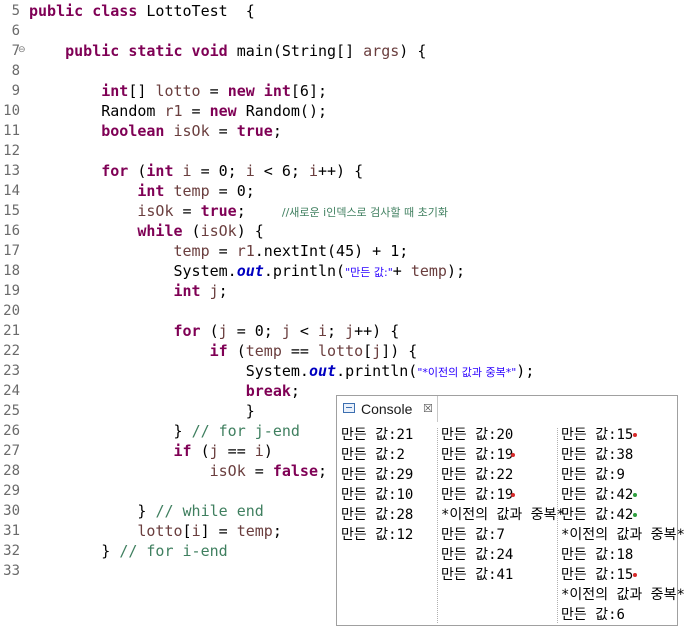 The height and width of the screenshot is (628, 684). Describe the element at coordinates (342, 251) in the screenshot. I see `code-line: 17 temp = r1.nextInt(45) + 1;` at that location.